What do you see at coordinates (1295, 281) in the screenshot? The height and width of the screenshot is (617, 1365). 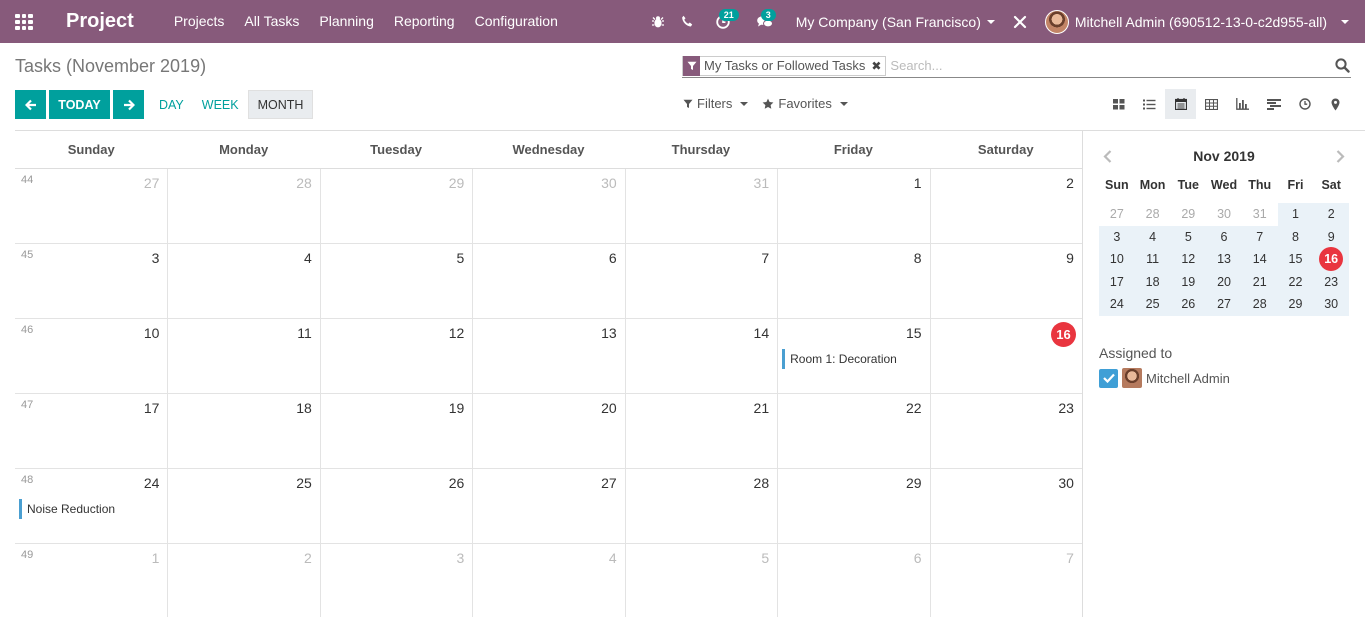 I see `mini-day: 22` at bounding box center [1295, 281].